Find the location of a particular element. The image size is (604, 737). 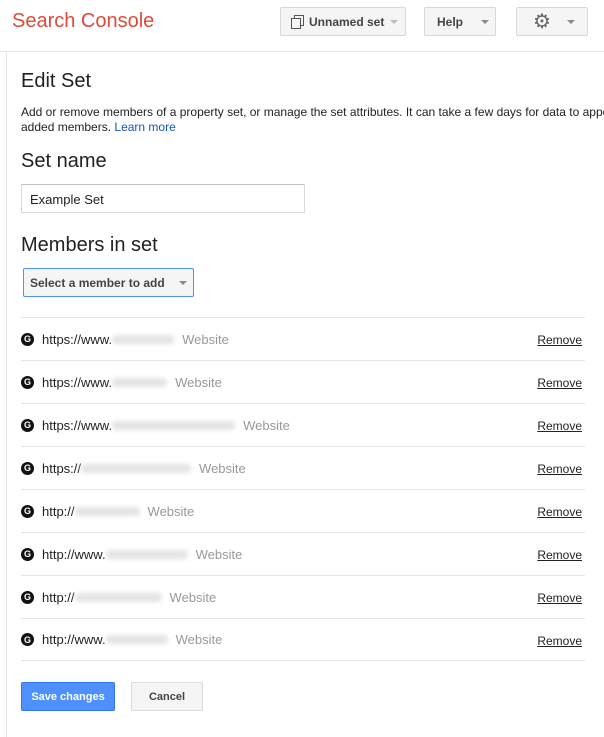

settings-button: ⚙ is located at coordinates (552, 21).